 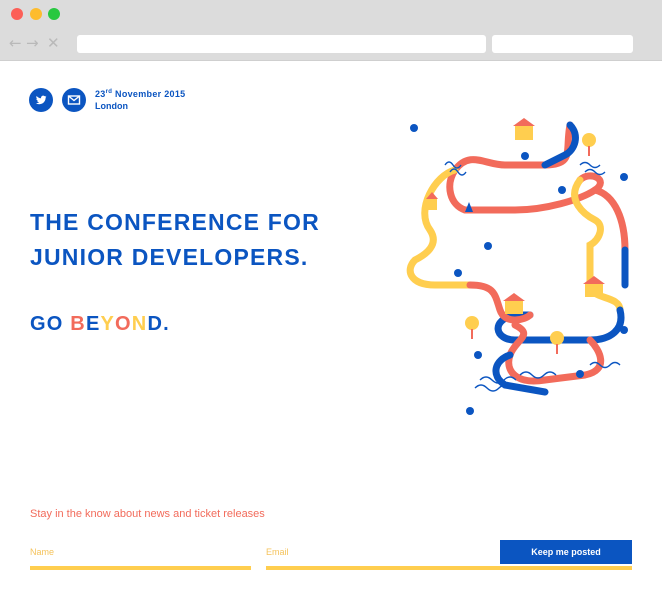 I want to click on keep-me-posted-button: Keep me posted, so click(x=566, y=552).